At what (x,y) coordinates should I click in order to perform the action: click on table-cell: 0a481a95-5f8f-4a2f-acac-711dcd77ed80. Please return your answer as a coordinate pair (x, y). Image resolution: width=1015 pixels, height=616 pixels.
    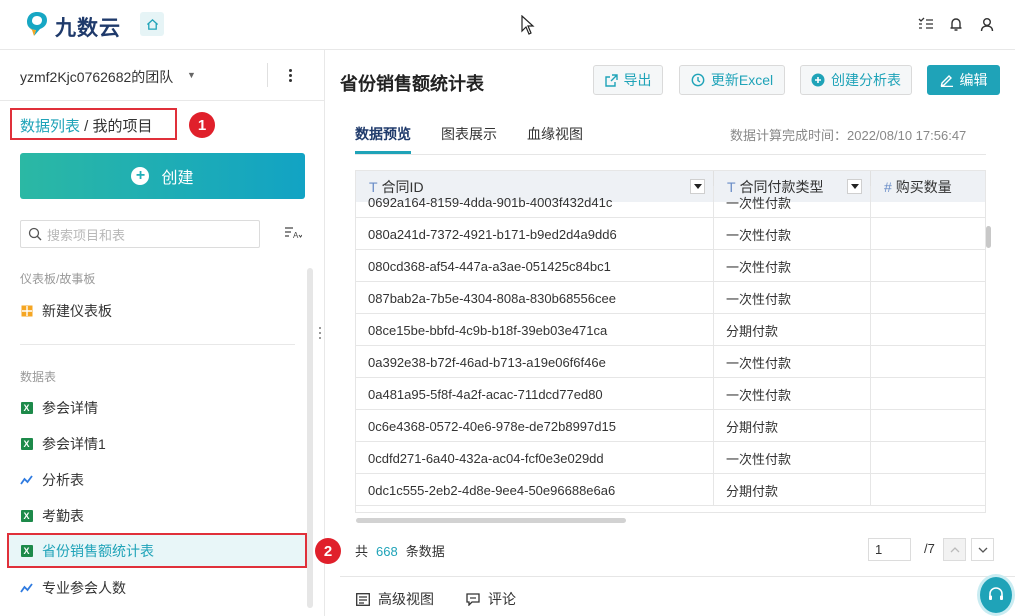
    Looking at the image, I should click on (535, 394).